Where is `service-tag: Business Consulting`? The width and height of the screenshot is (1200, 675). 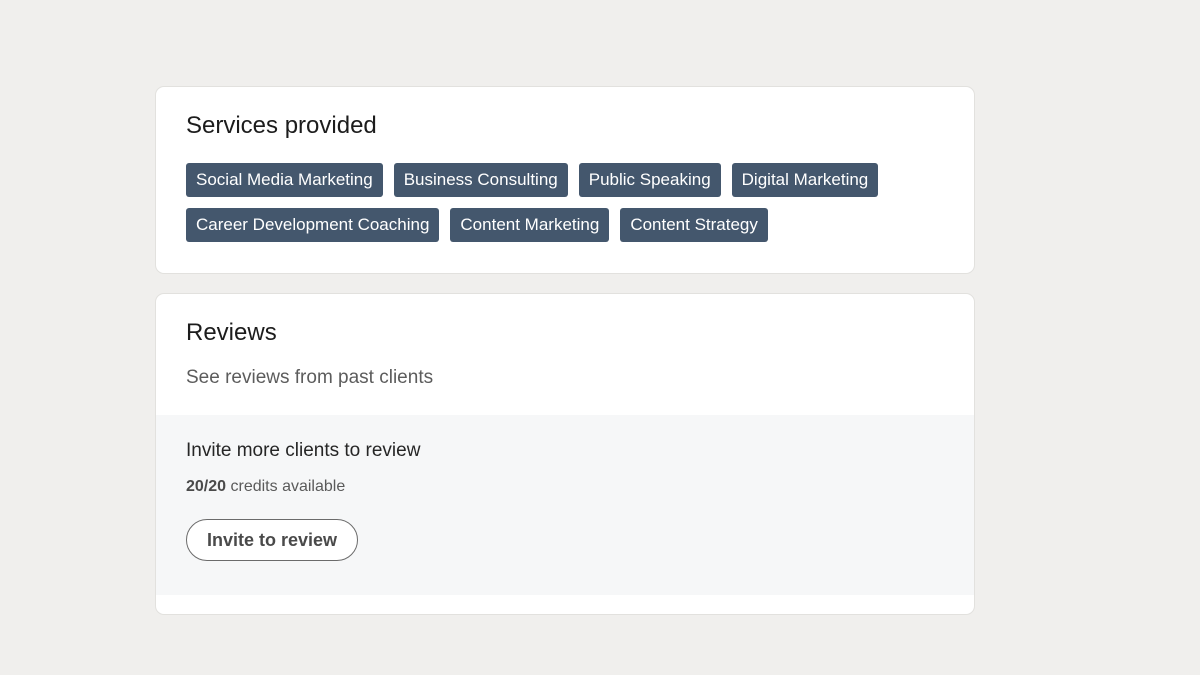 service-tag: Business Consulting is located at coordinates (480, 180).